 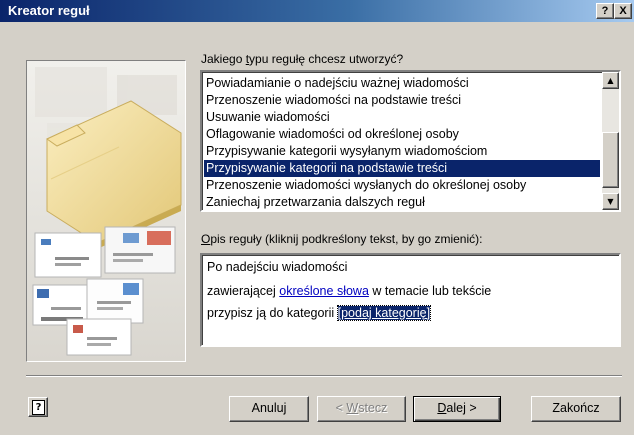 What do you see at coordinates (272, 313) in the screenshot?
I see `description-line-3-pre: przypisz ją do kategorii` at bounding box center [272, 313].